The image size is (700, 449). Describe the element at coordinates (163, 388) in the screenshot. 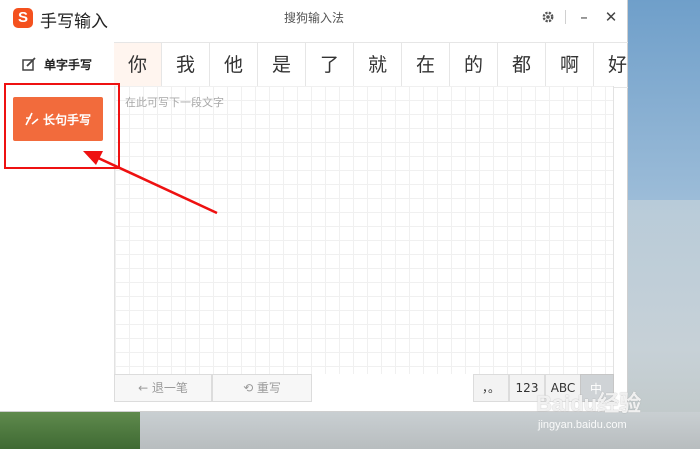

I see `undo-stroke-button: ← 退一笔` at that location.